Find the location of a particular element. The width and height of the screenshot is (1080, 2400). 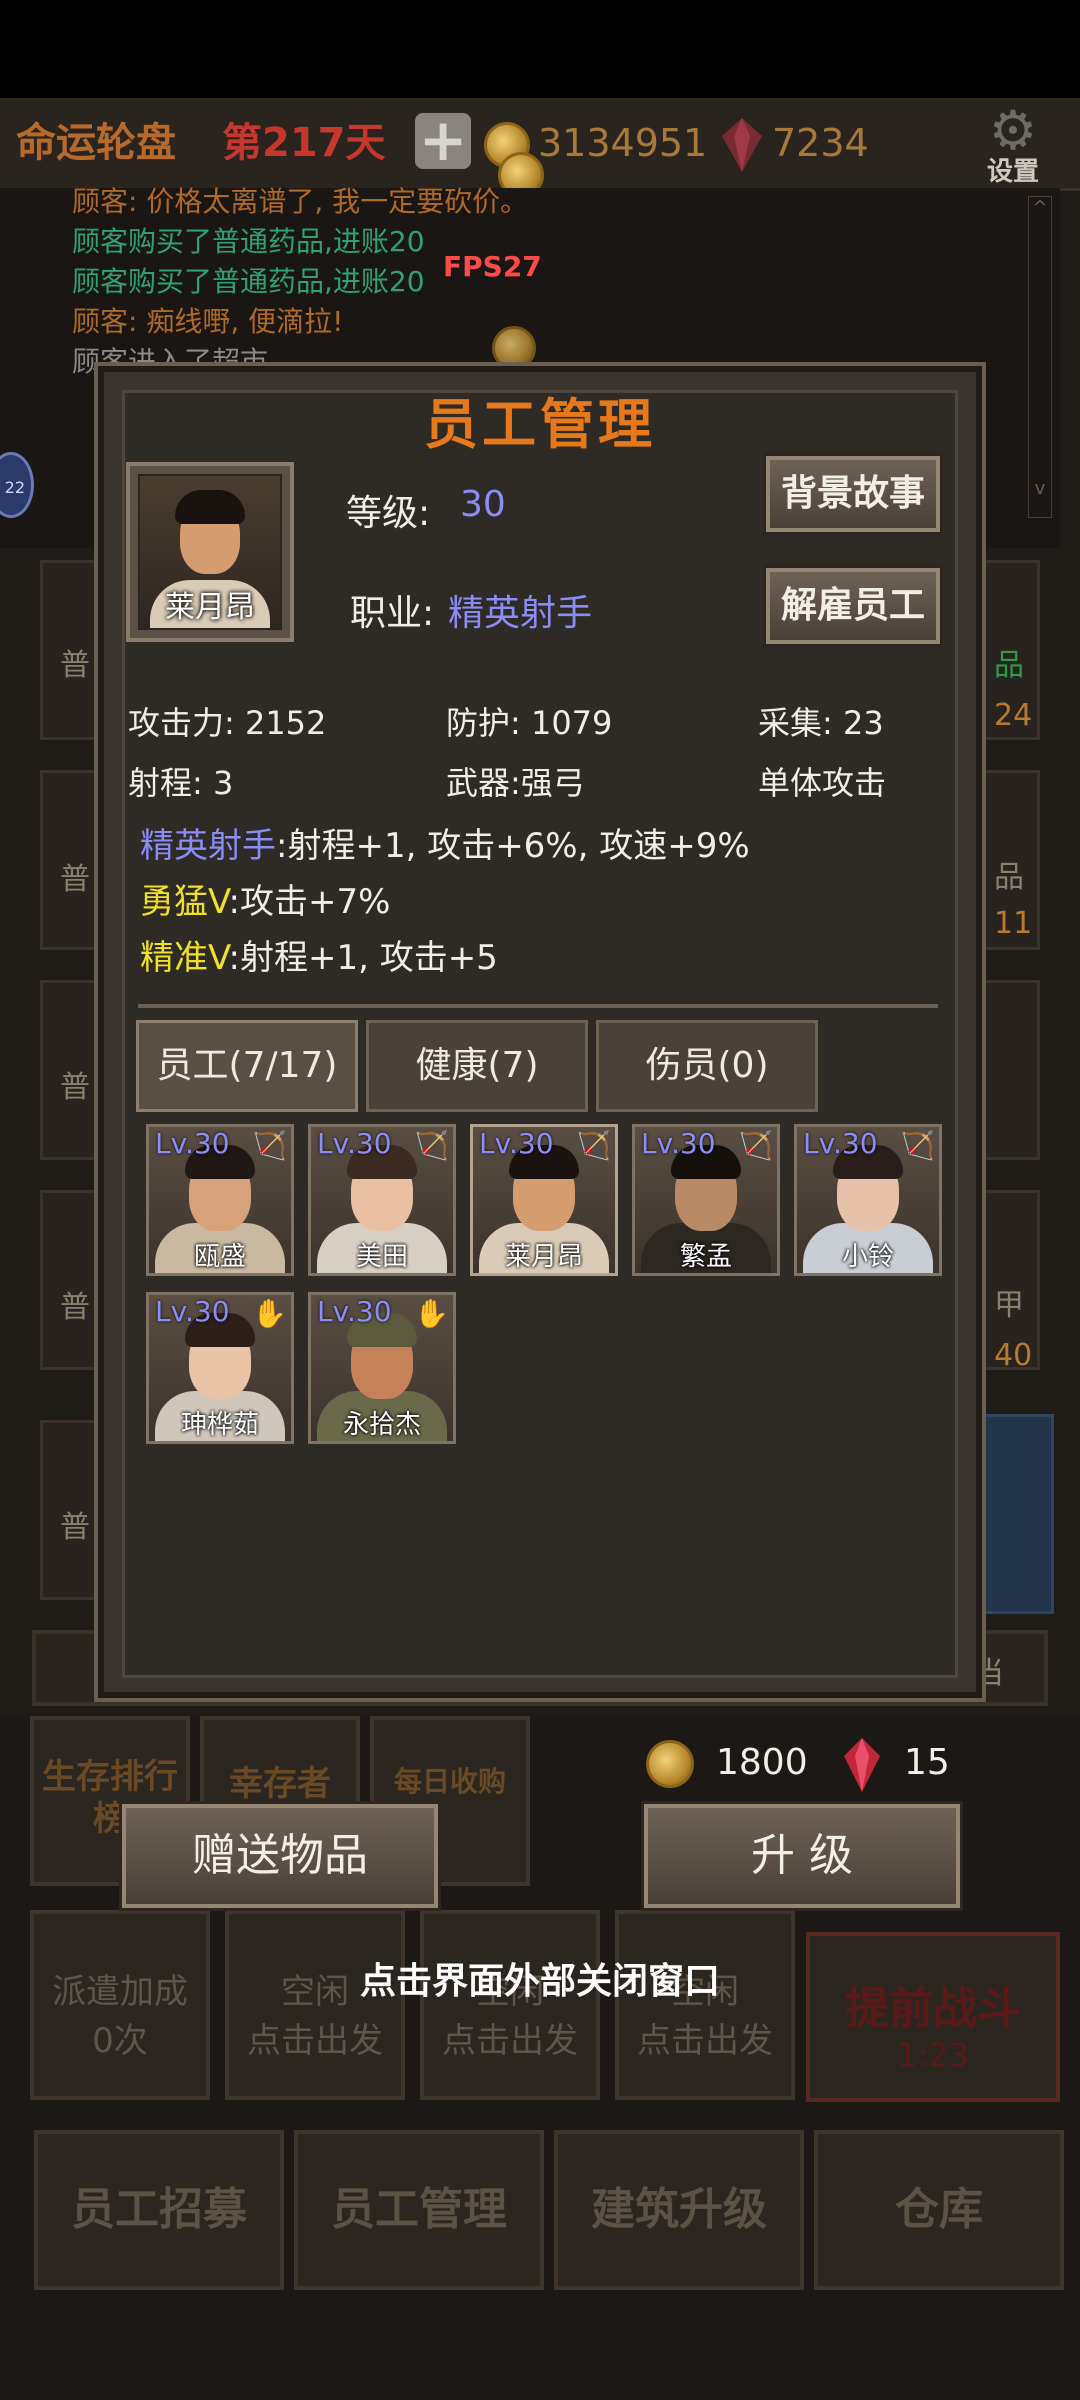

employee-card: Lv.30 🏹 瓯盛 is located at coordinates (220, 1200).